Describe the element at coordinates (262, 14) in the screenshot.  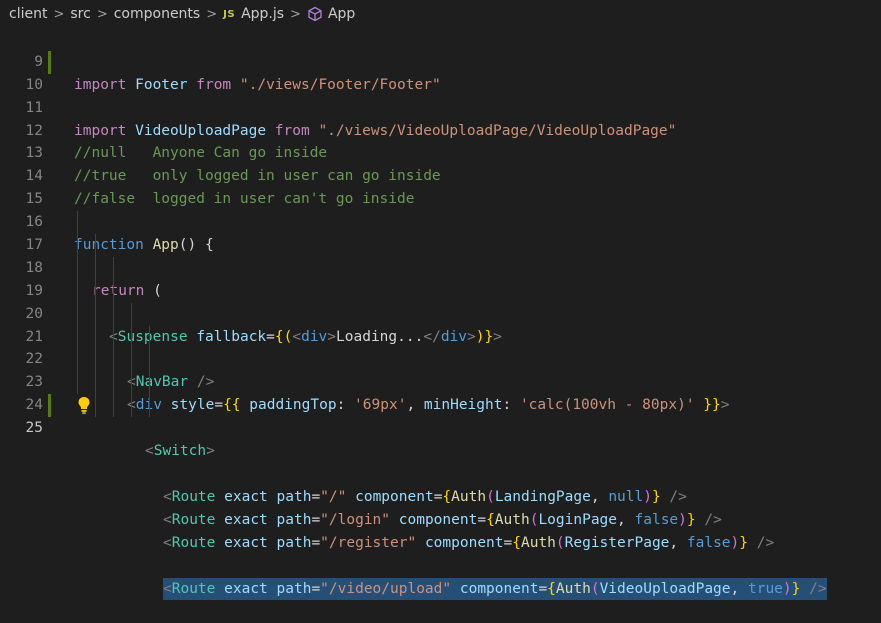
I see `breadcrumb-item-file: App.js` at that location.